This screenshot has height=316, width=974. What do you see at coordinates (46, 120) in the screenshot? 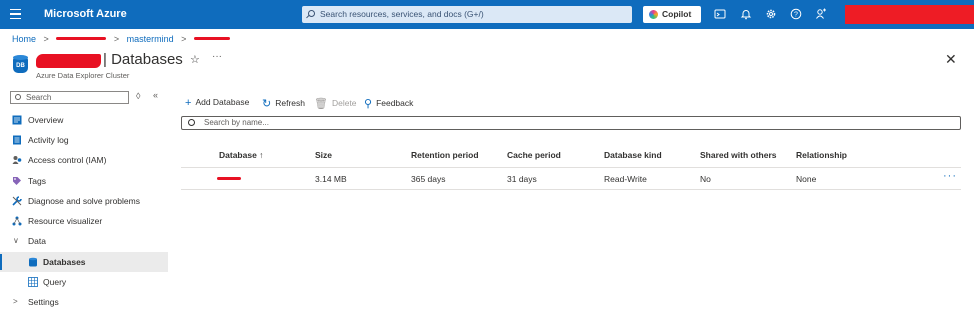
I see `sidebar-item-label: Overview` at bounding box center [46, 120].